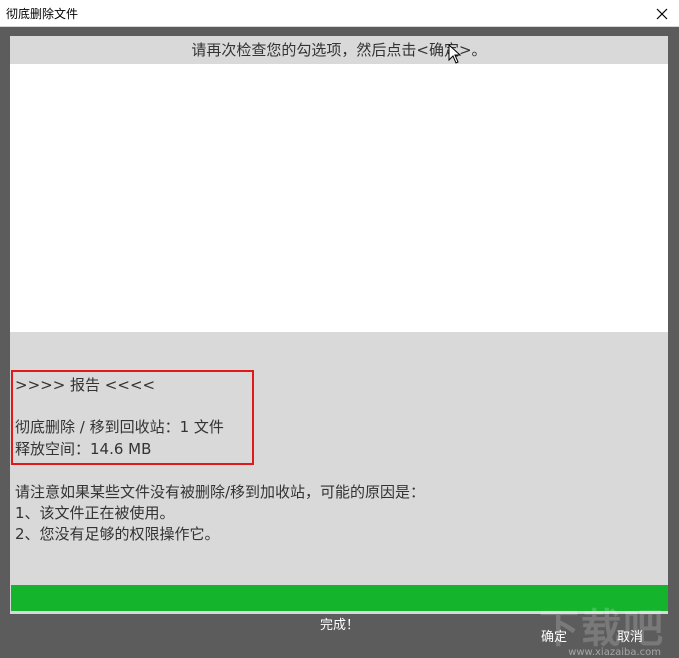 This screenshot has width=679, height=658. I want to click on title-bar: 彻底删除文件, so click(339, 13).